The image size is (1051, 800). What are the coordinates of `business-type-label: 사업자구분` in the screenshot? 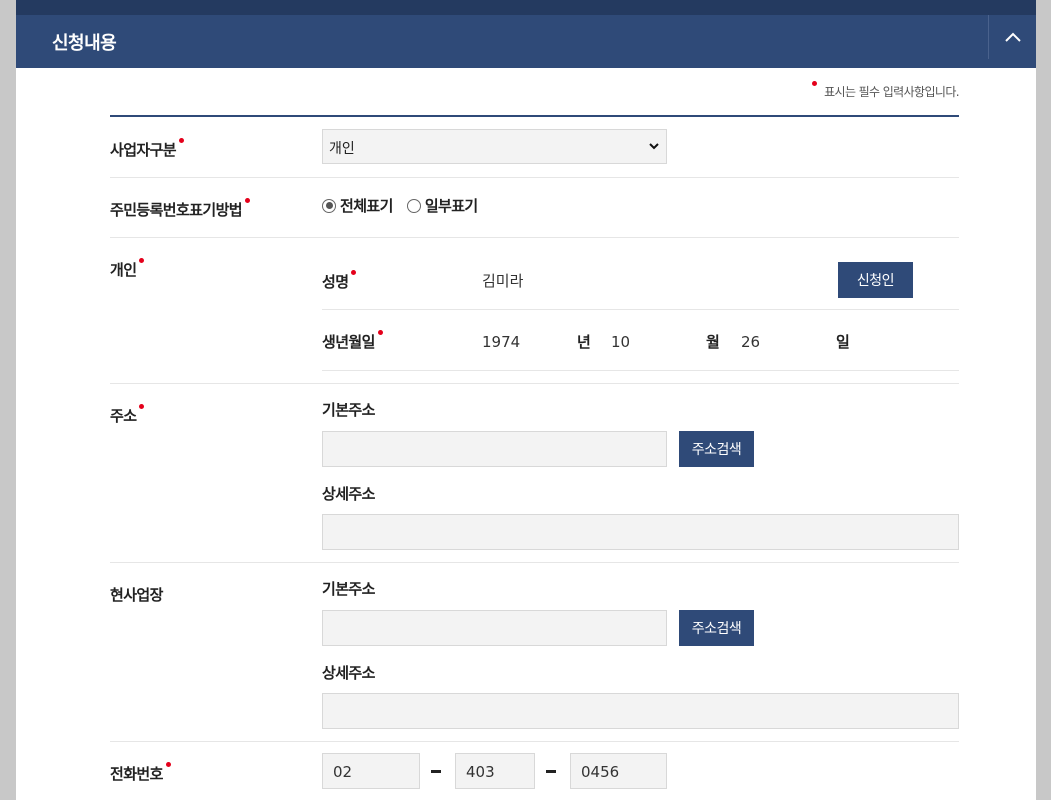 It's located at (147, 149).